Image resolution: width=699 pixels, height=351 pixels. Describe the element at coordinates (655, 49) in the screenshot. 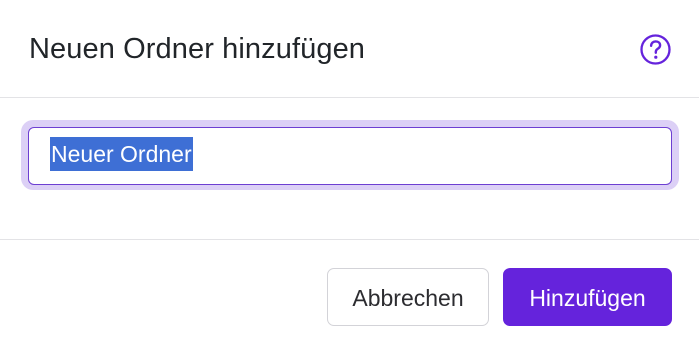

I see `help-icon` at that location.